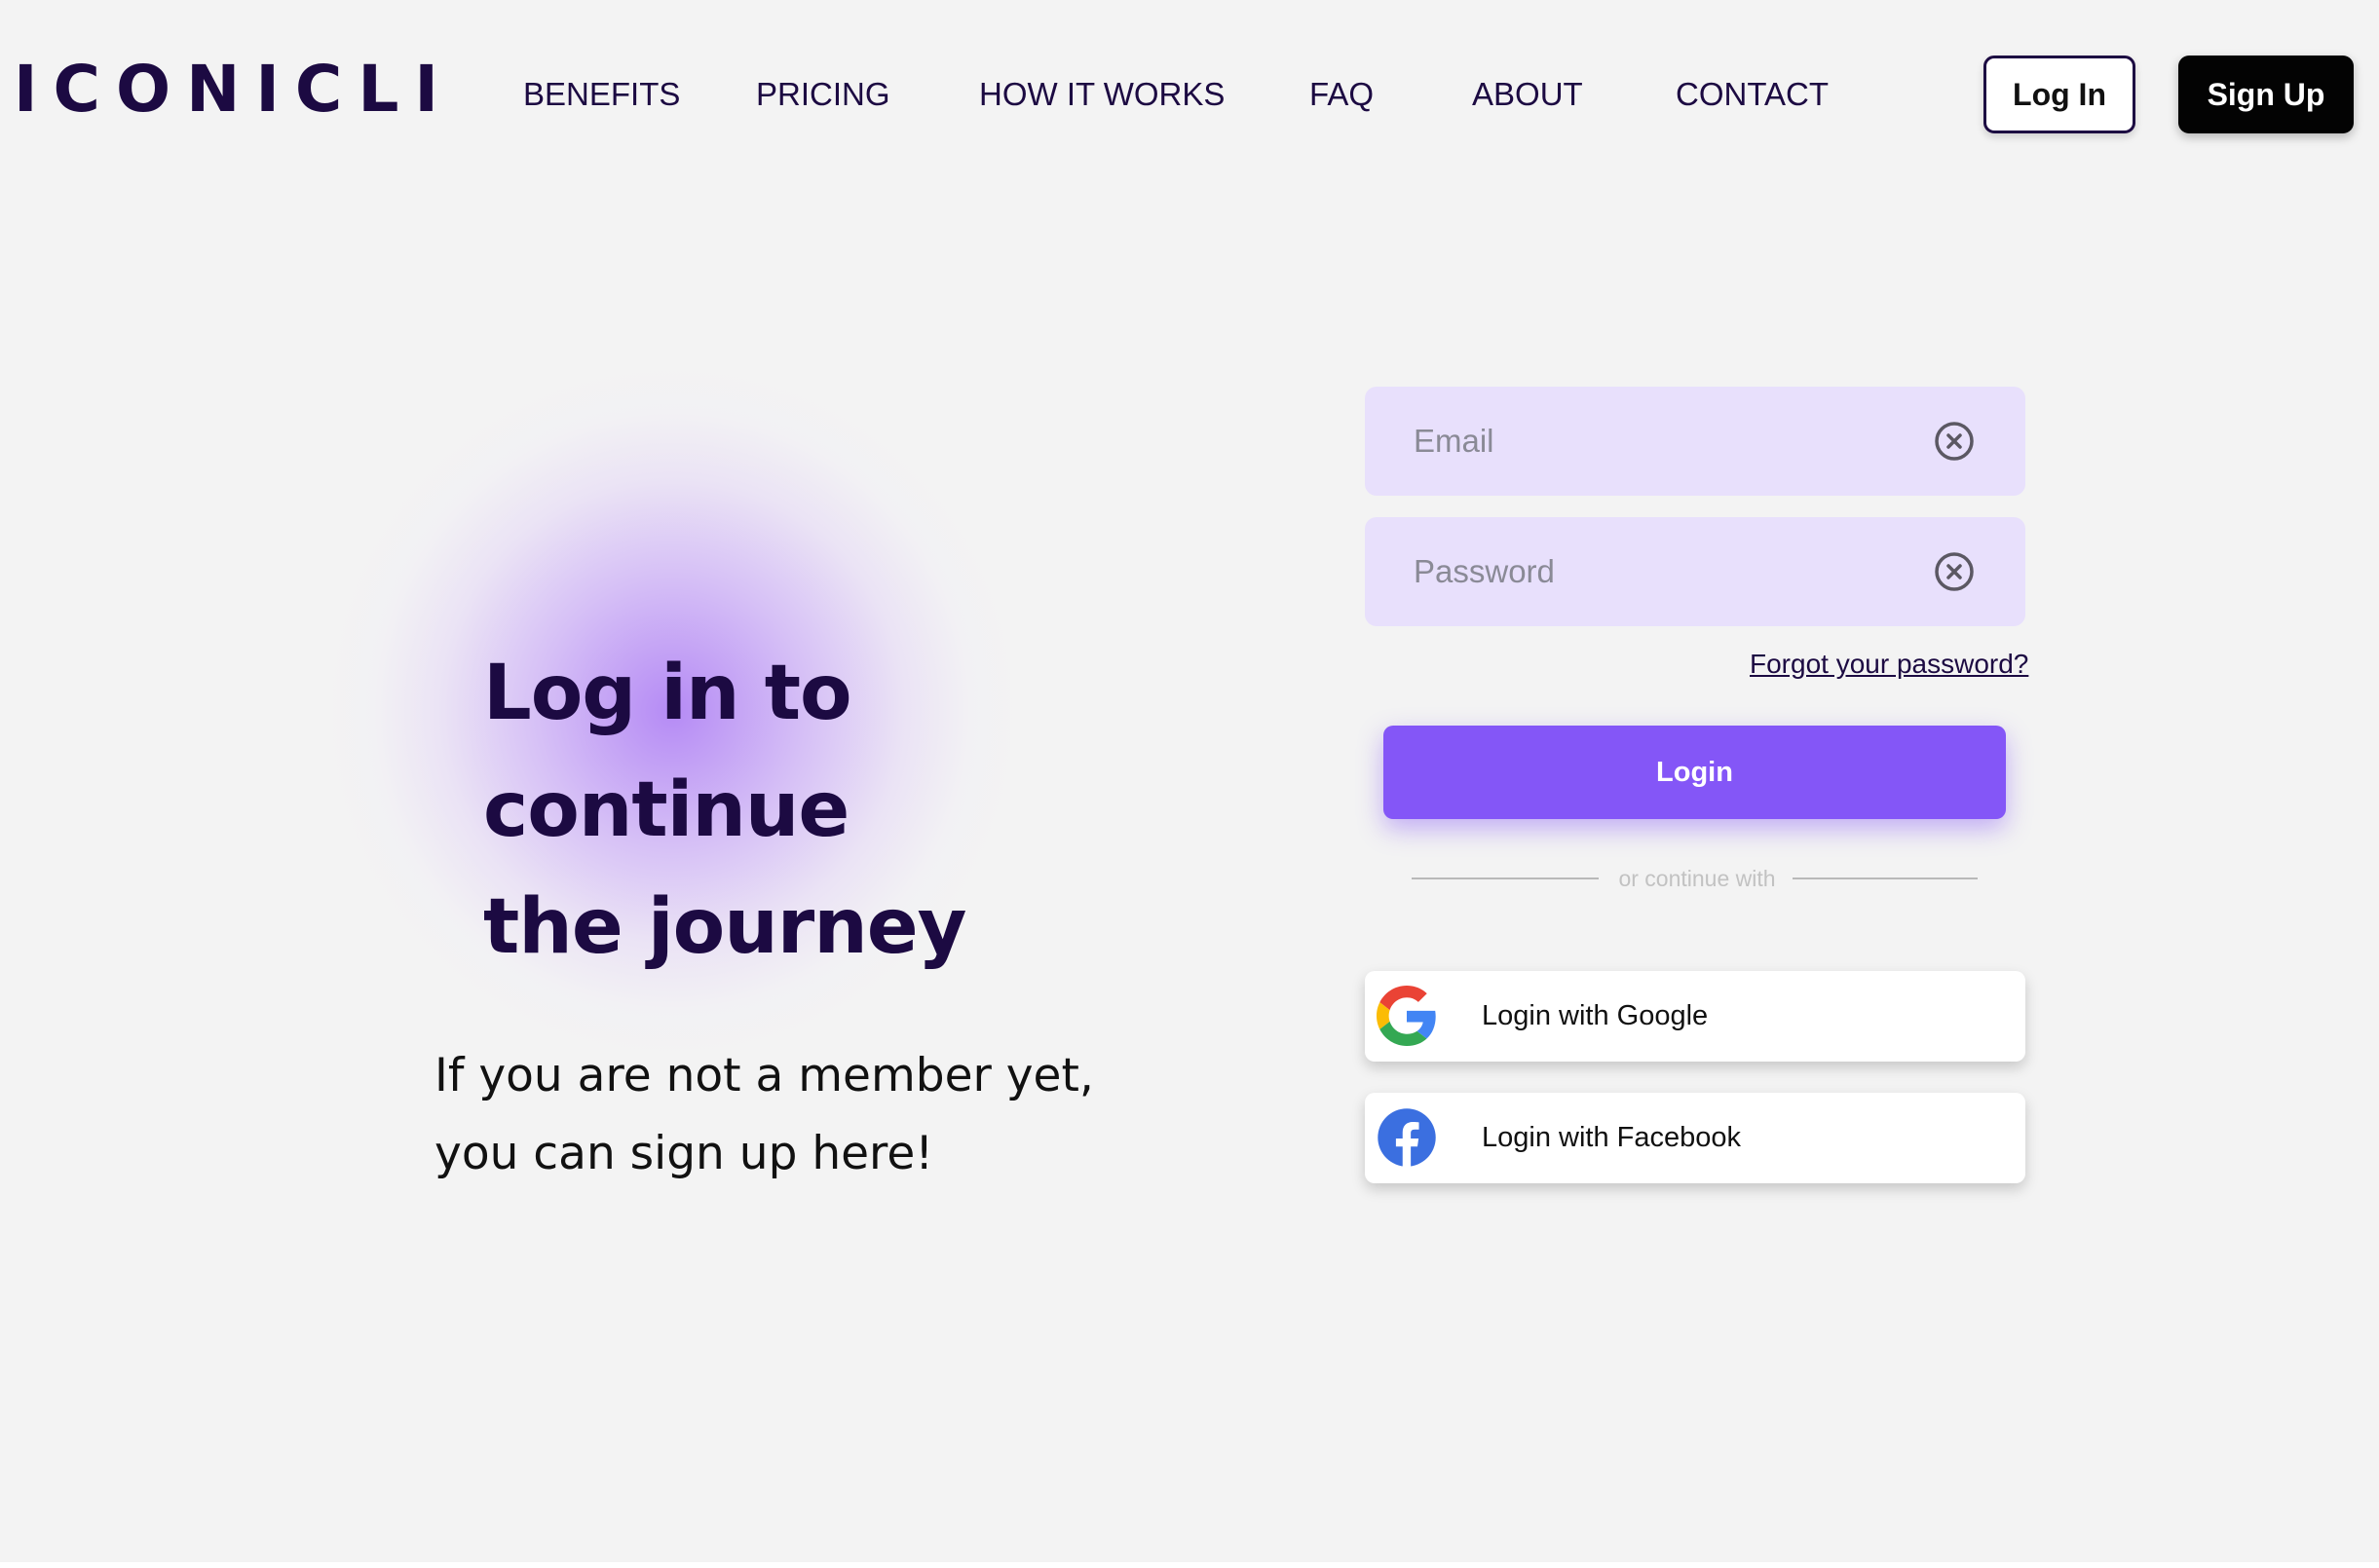  I want to click on divider-line-right, so click(1885, 878).